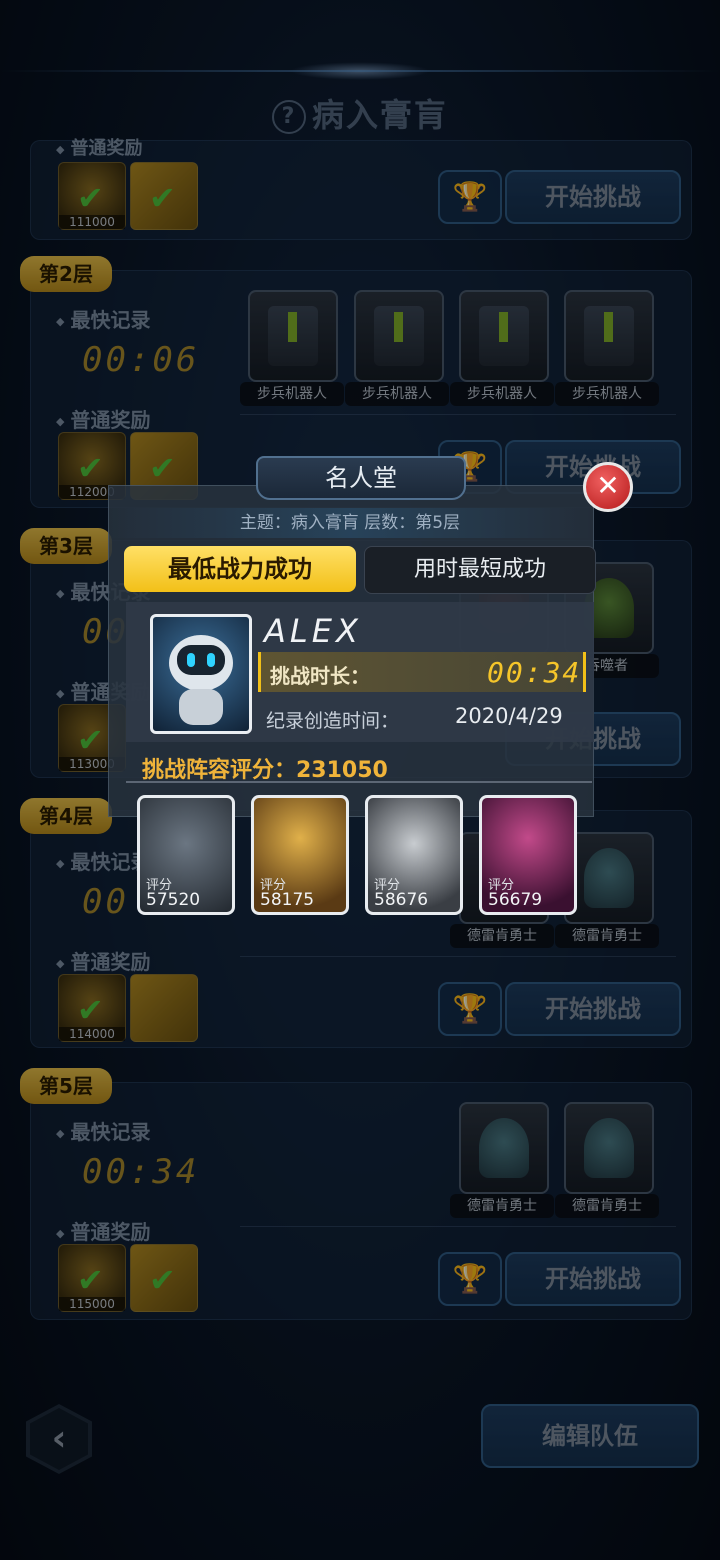 Image resolution: width=720 pixels, height=1560 pixels. I want to click on tab-lowest-power: 最低战力成功, so click(240, 569).